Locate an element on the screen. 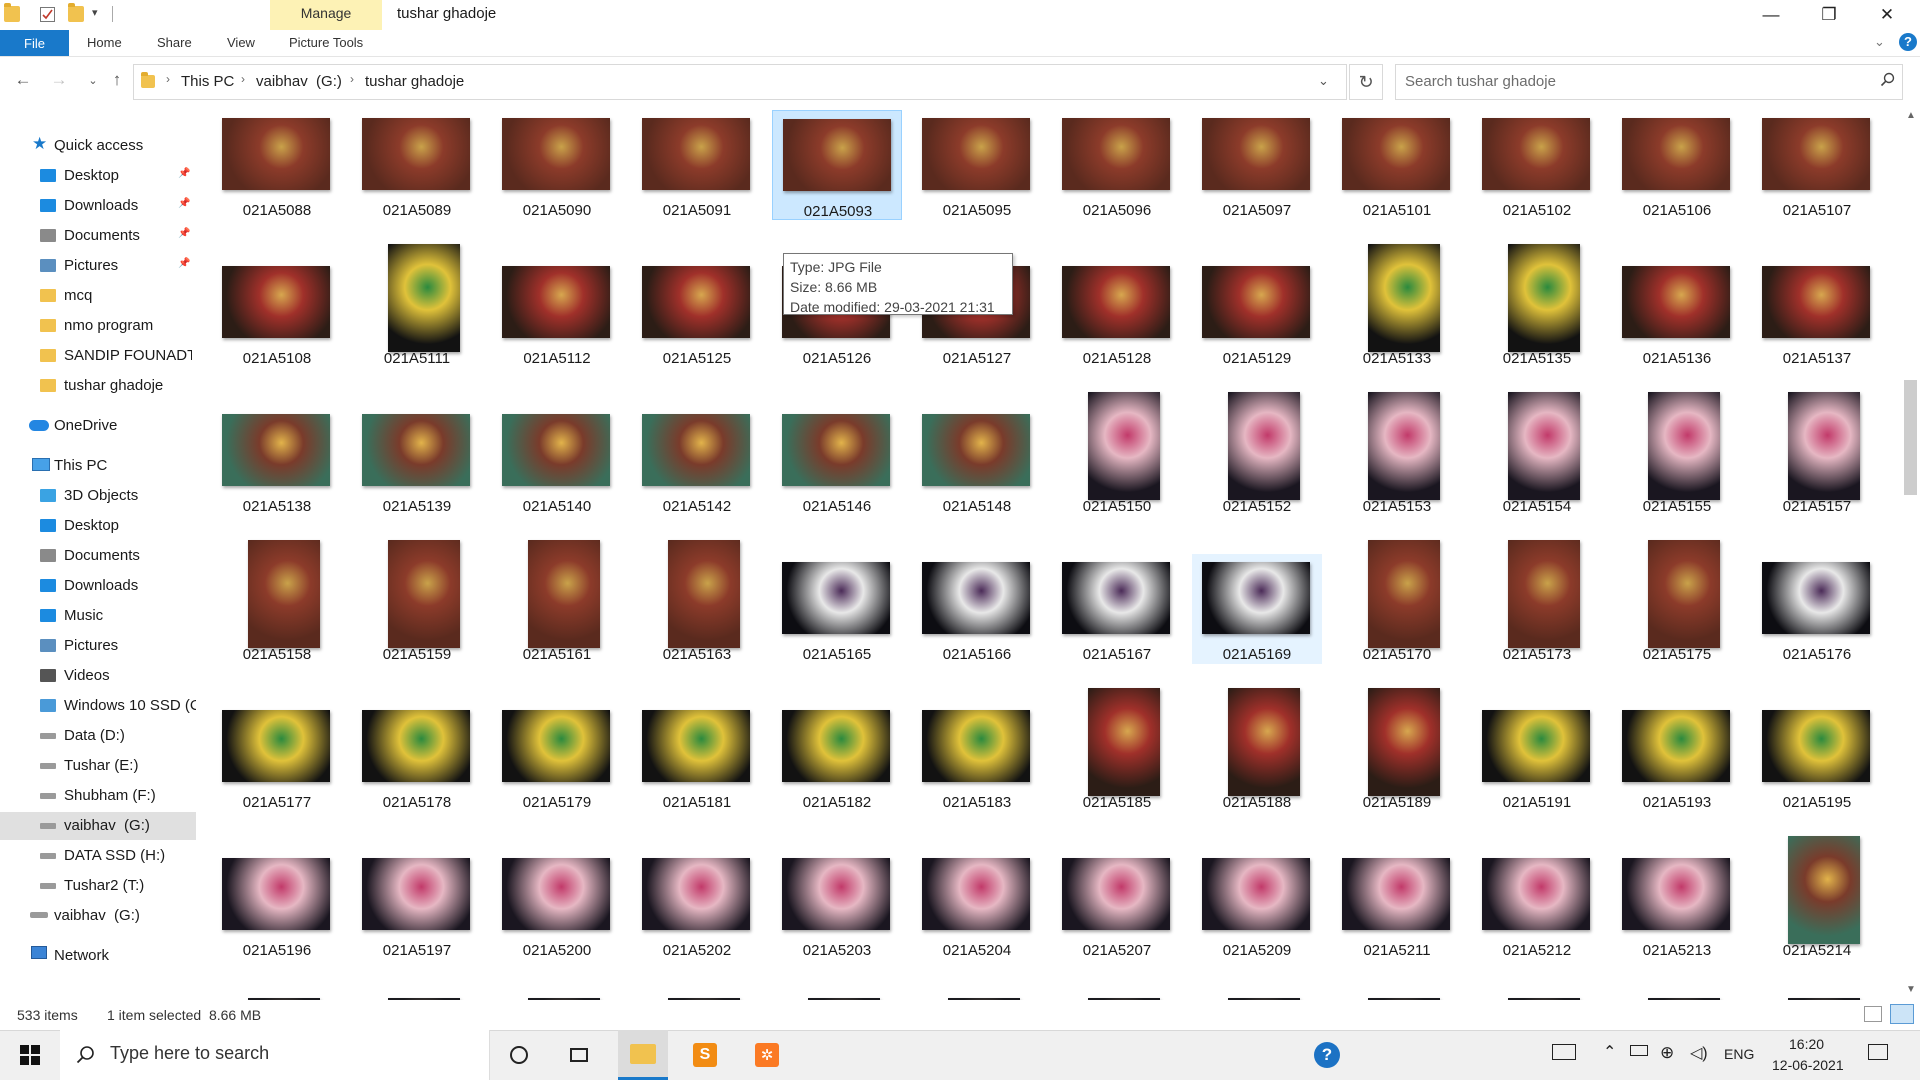 The height and width of the screenshot is (1080, 1920). file-tile: 021A5163 is located at coordinates (697, 602).